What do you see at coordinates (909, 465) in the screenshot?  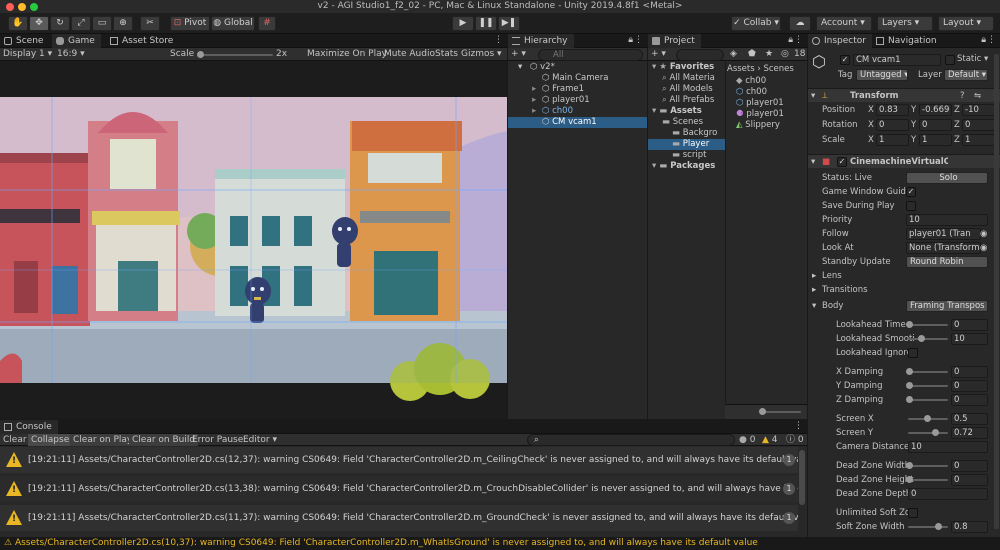 I see `dead-zone-width-slider-knob` at bounding box center [909, 465].